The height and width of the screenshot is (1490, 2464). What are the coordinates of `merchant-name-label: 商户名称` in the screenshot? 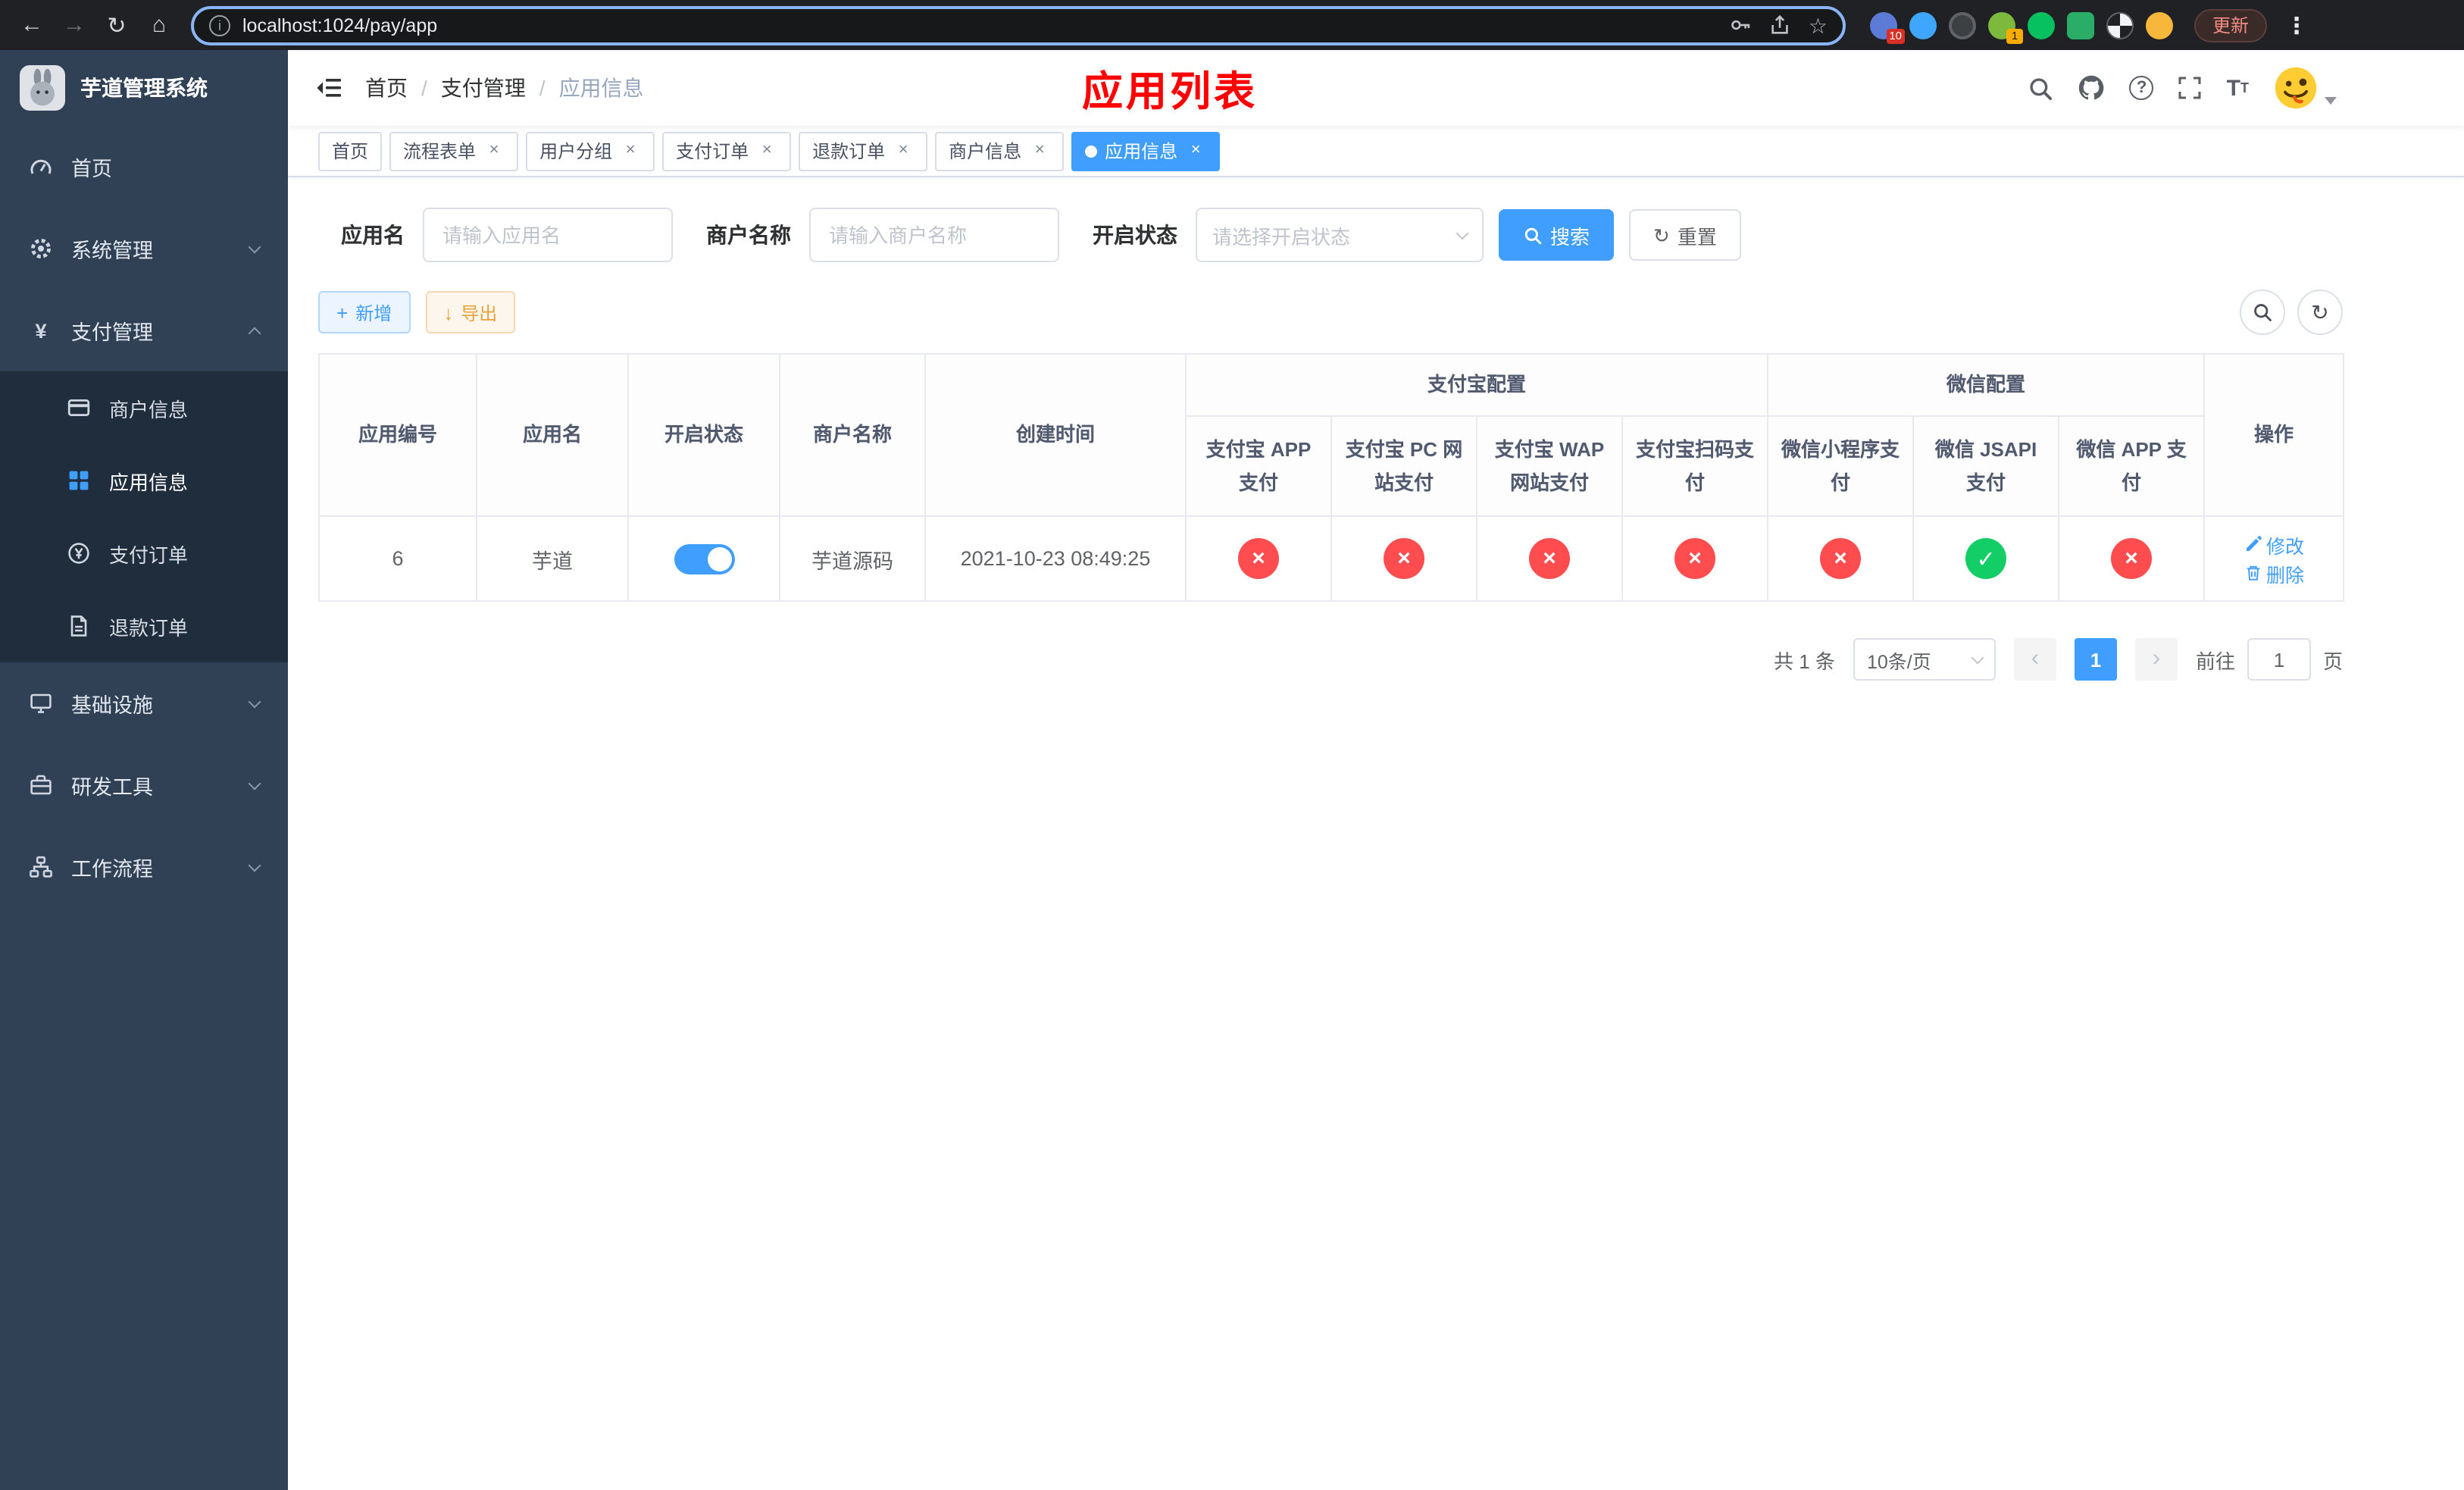 It's located at (748, 235).